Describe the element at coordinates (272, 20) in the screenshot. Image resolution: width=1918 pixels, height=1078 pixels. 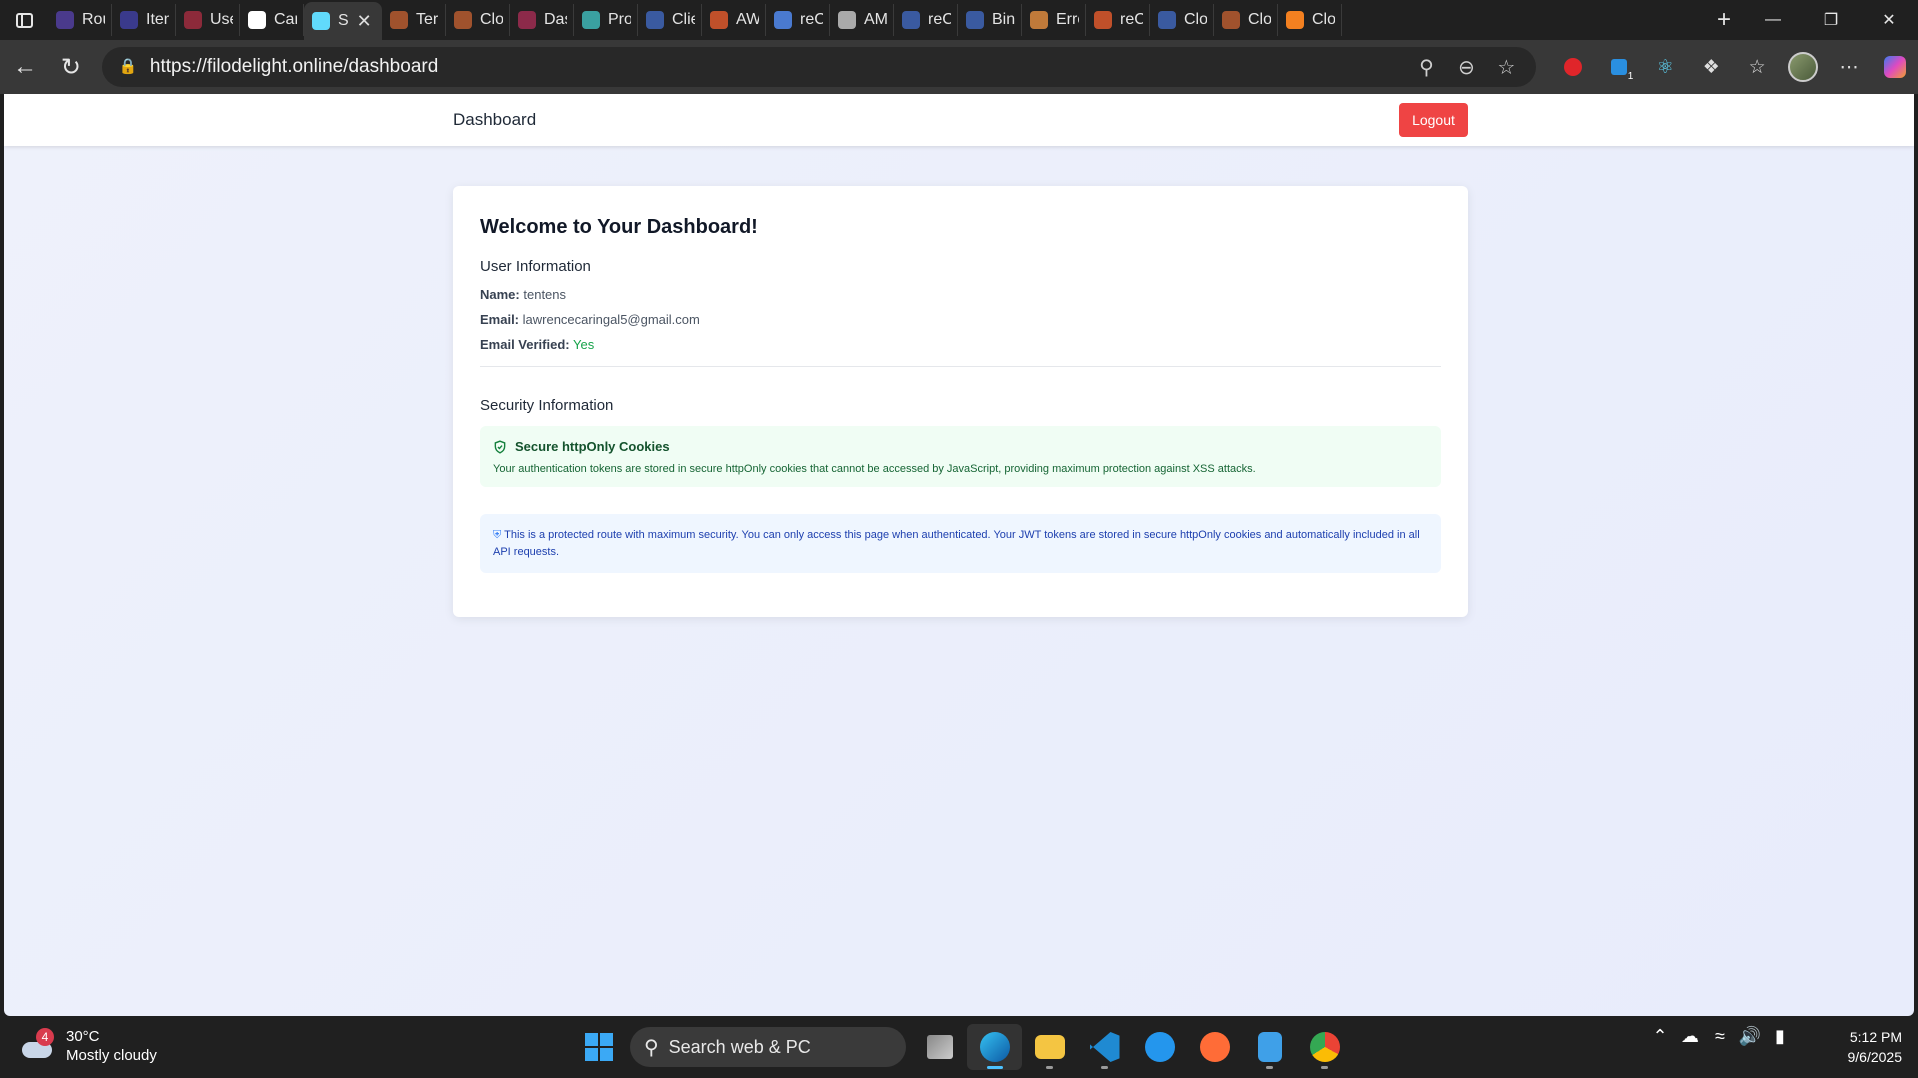
I see `browser-tab: Carin` at that location.